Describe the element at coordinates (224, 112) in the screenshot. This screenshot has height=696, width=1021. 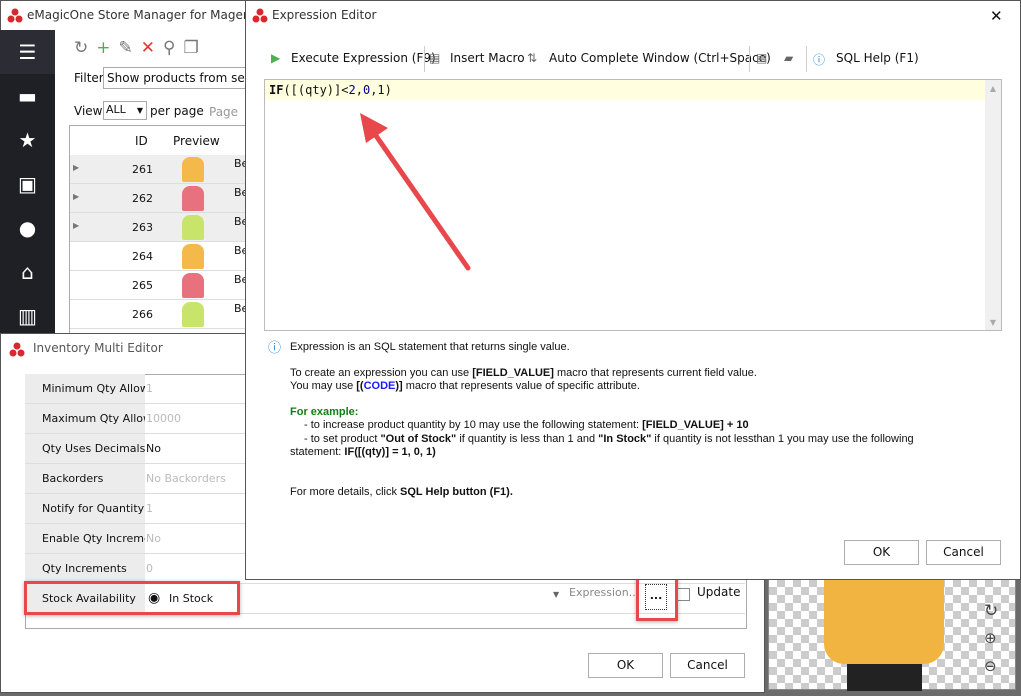
I see `page-label: Page` at that location.